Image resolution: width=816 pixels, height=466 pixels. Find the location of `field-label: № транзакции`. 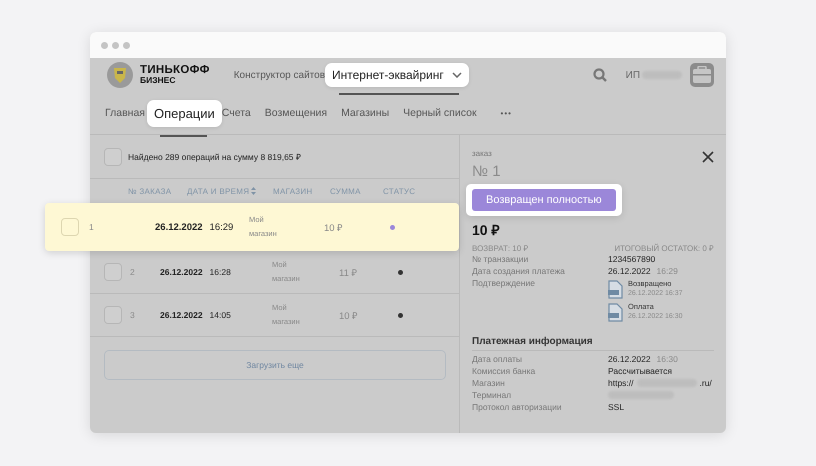

field-label: № транзакции is located at coordinates (501, 259).